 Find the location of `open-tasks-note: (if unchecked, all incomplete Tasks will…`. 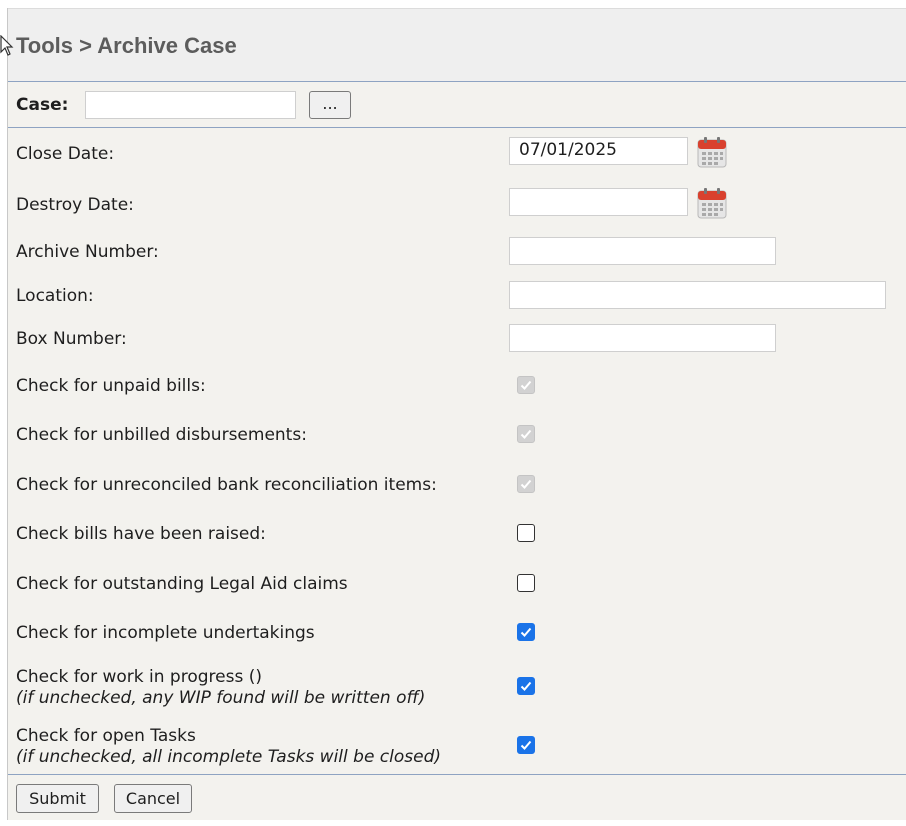

open-tasks-note: (if unchecked, all incomplete Tasks will… is located at coordinates (229, 757).